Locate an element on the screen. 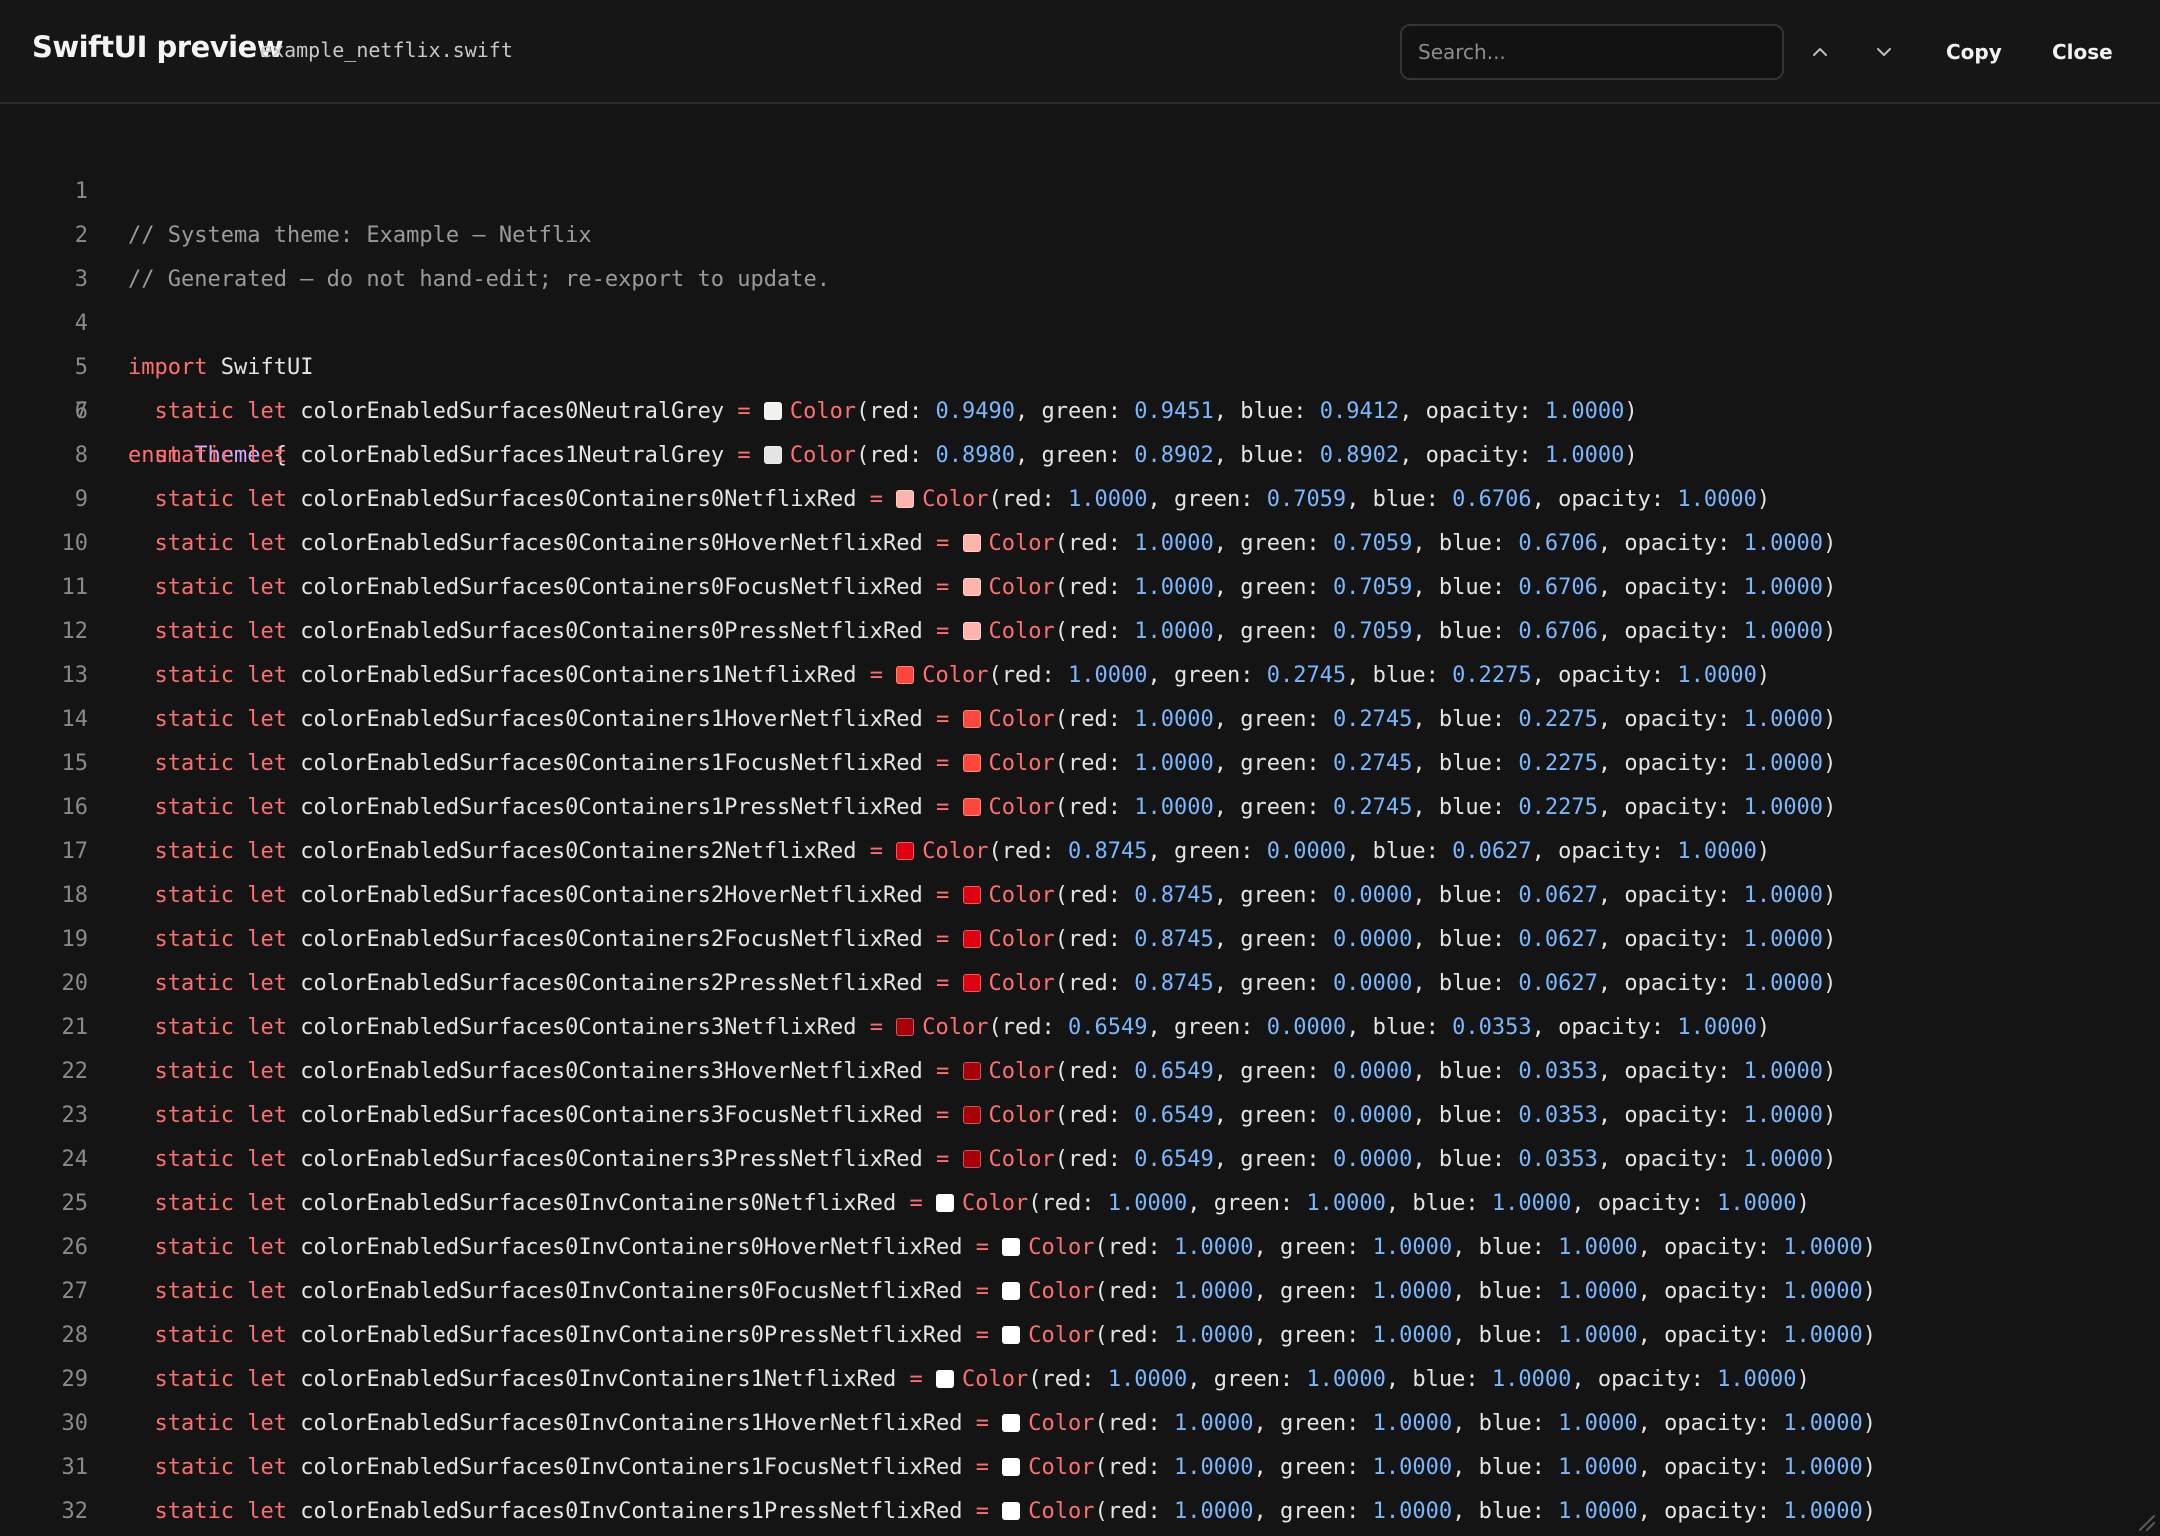 Image resolution: width=2160 pixels, height=1536 pixels. copy-button: Copy is located at coordinates (1974, 52).